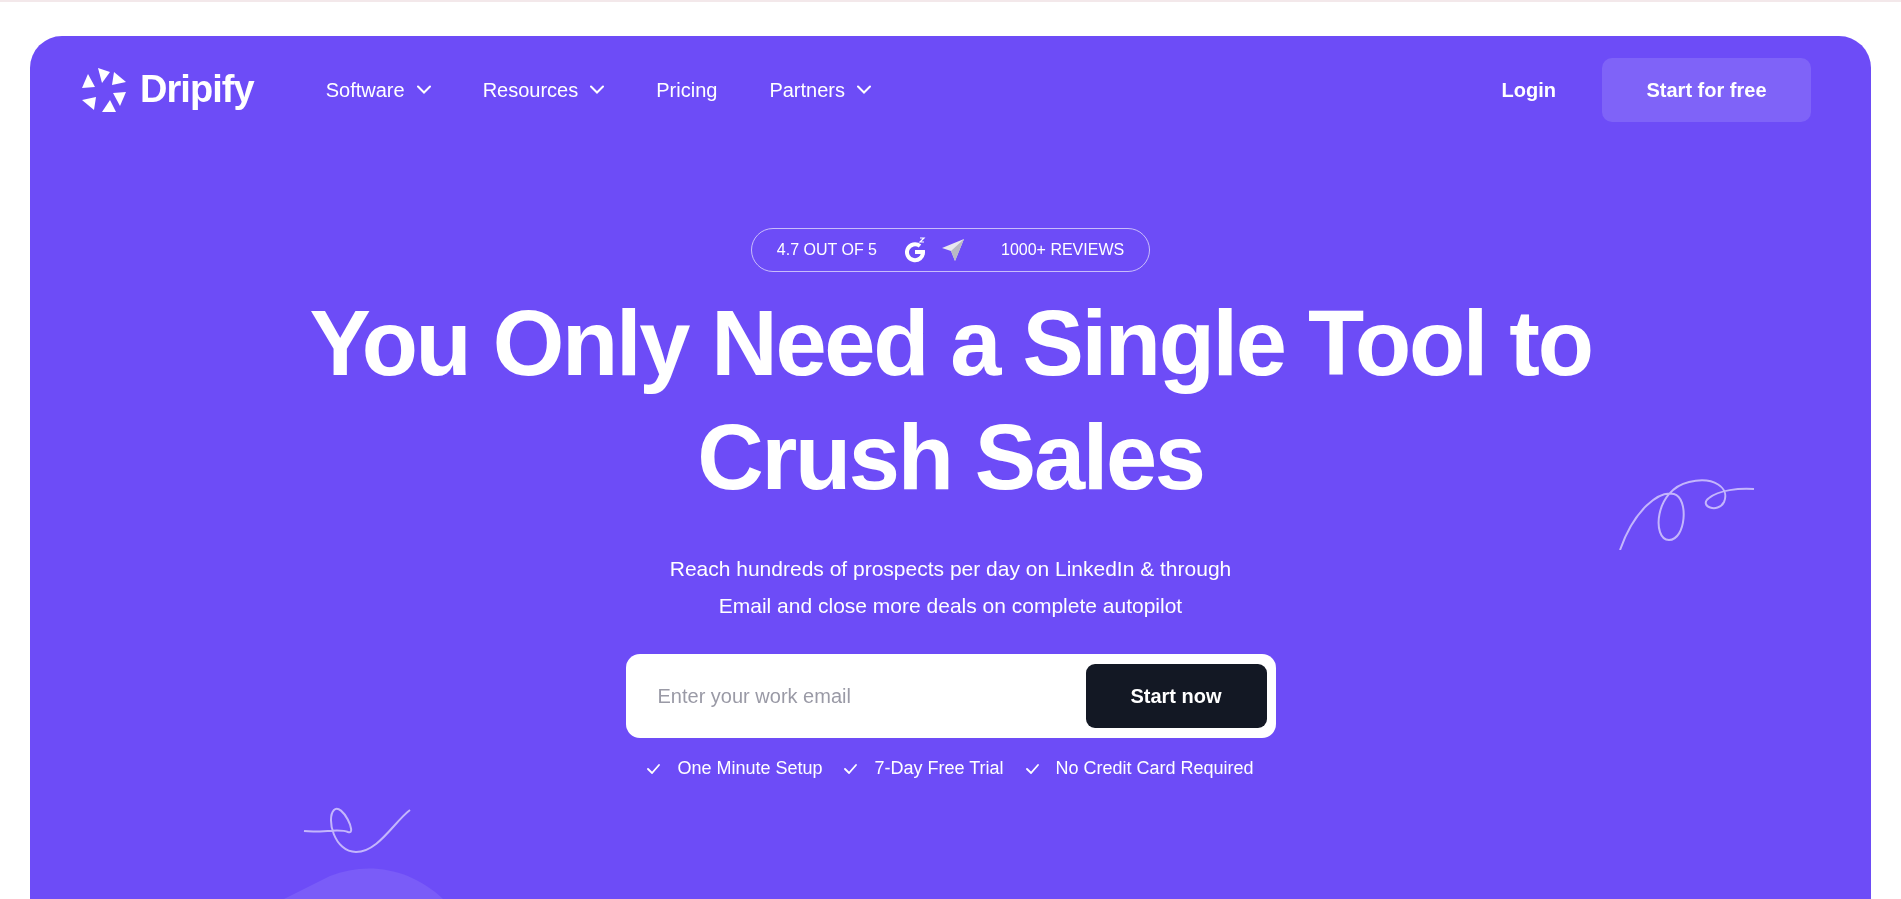 This screenshot has width=1901, height=899. Describe the element at coordinates (543, 89) in the screenshot. I see `nav-link: Resources` at that location.